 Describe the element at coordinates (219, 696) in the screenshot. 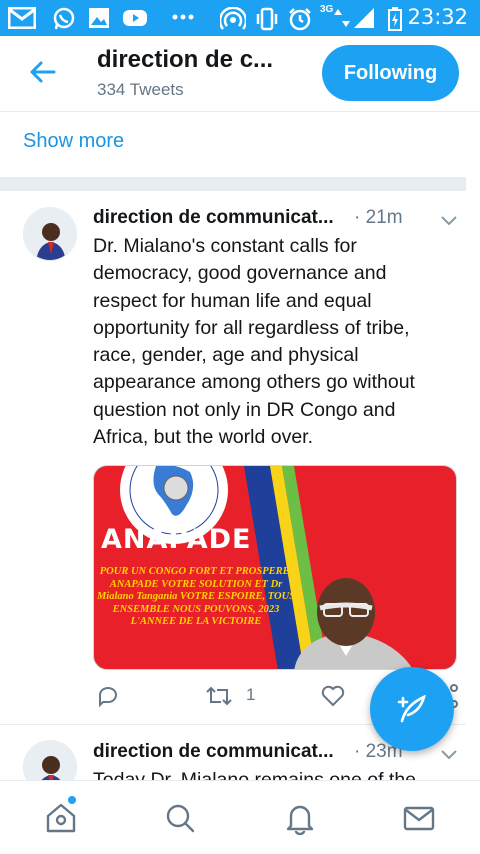

I see `retweet-icon` at that location.